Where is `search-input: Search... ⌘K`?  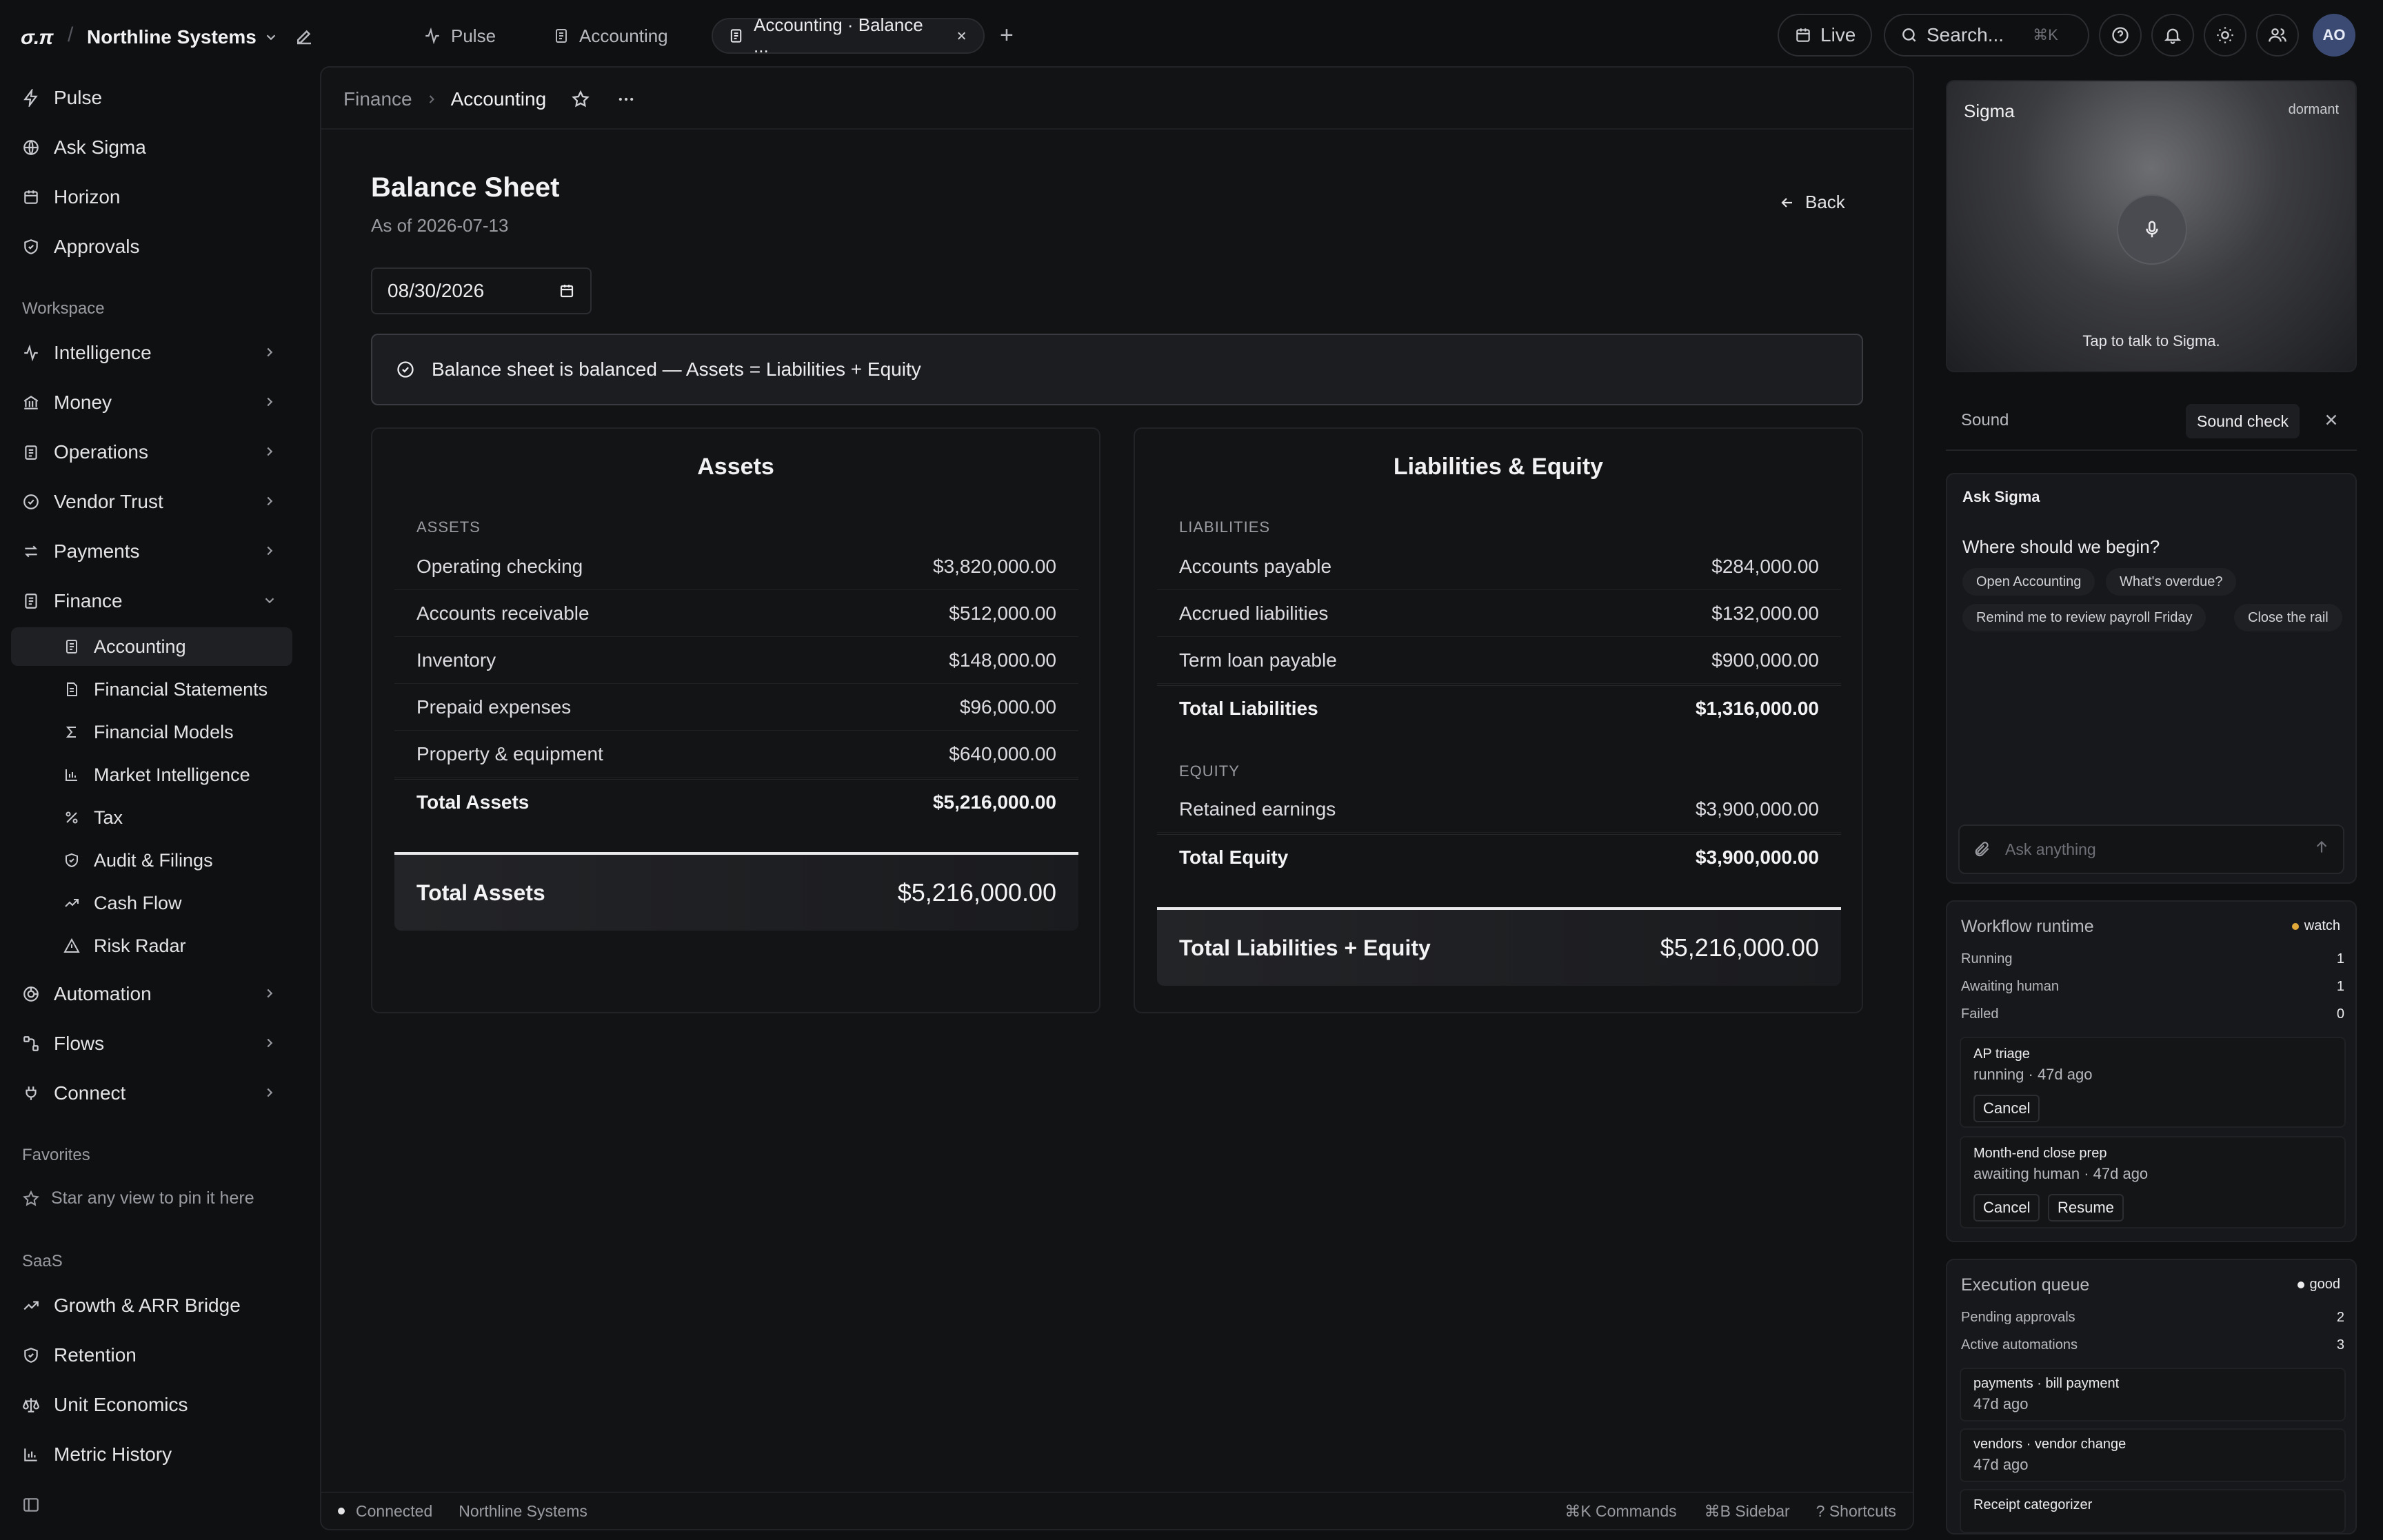 search-input: Search... ⌘K is located at coordinates (1986, 36).